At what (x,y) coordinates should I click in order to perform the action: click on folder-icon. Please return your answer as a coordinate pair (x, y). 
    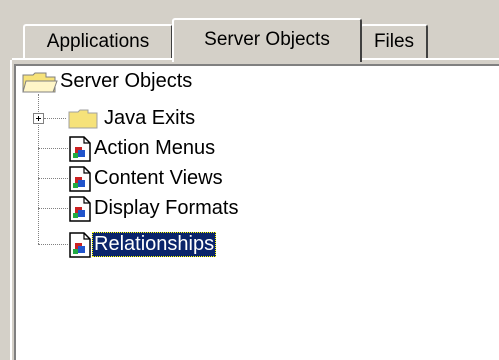
    Looking at the image, I should click on (83, 119).